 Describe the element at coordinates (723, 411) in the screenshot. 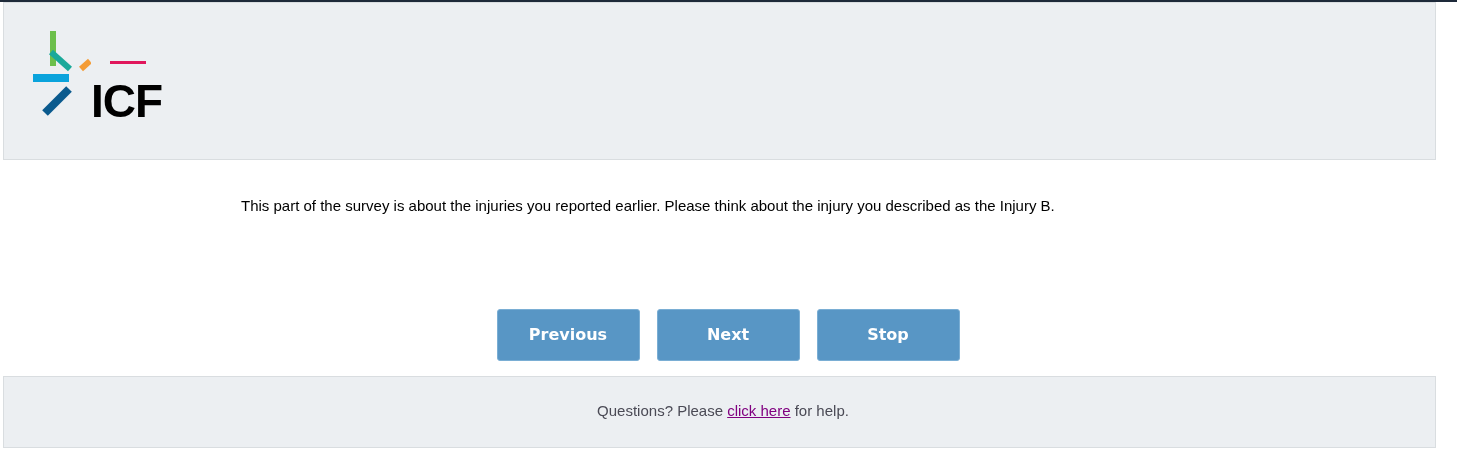

I see `help-text: Questions? Please click here for help.` at that location.